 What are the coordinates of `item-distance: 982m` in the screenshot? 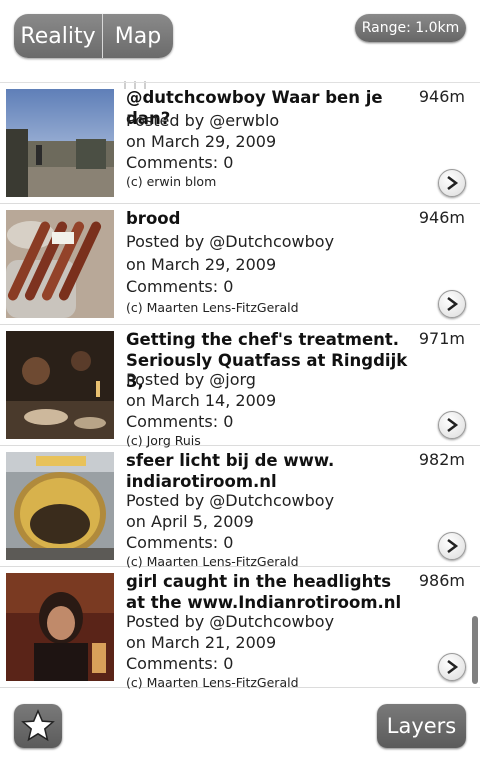 It's located at (441, 459).